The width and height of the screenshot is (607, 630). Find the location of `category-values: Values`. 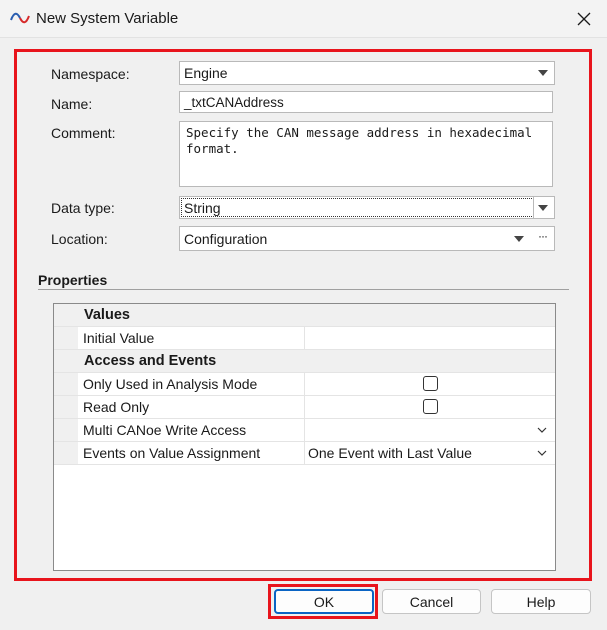

category-values: Values is located at coordinates (107, 315).